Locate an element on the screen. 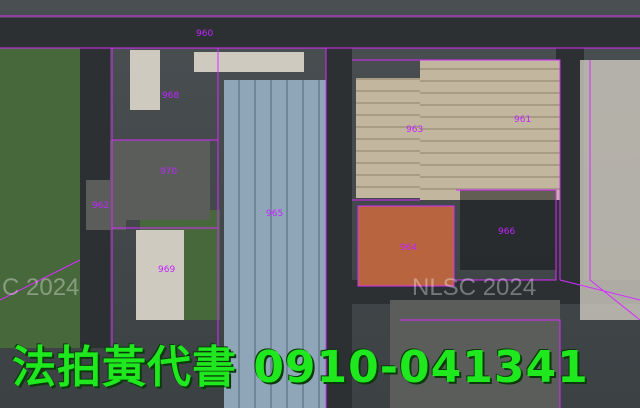 This screenshot has width=640, height=408. lot-label-962: 962 is located at coordinates (101, 206).